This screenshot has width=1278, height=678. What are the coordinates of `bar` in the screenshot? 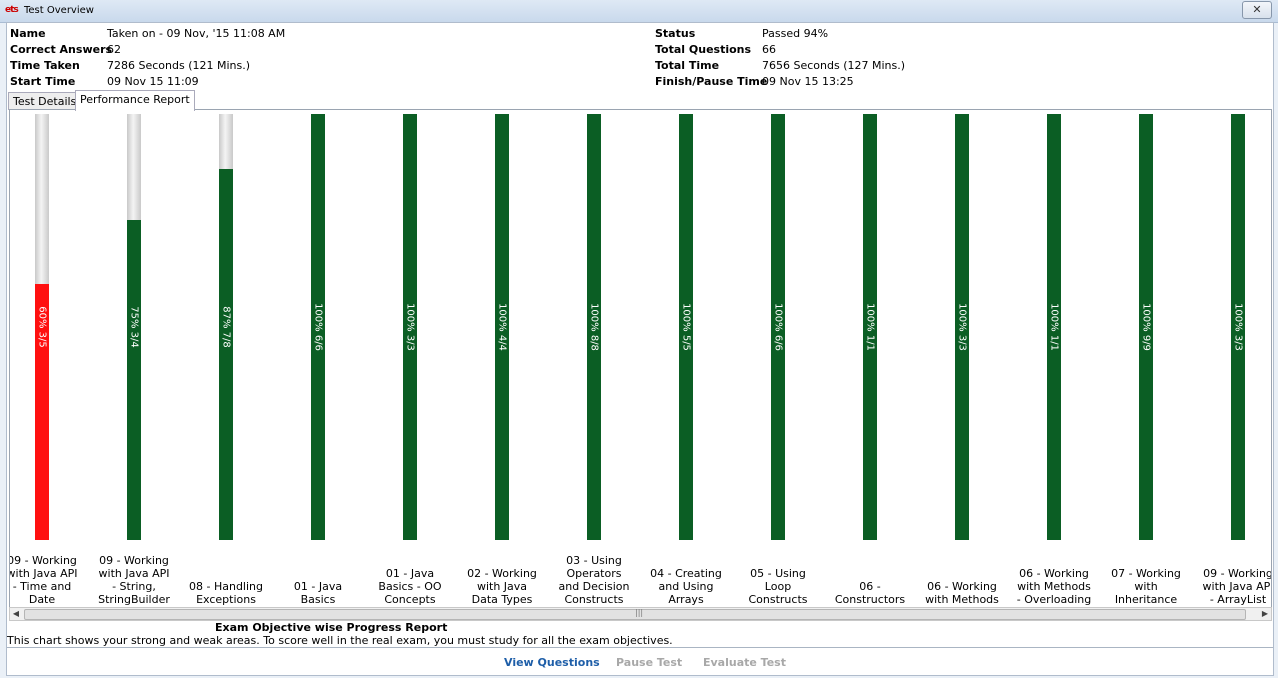 It's located at (226, 354).